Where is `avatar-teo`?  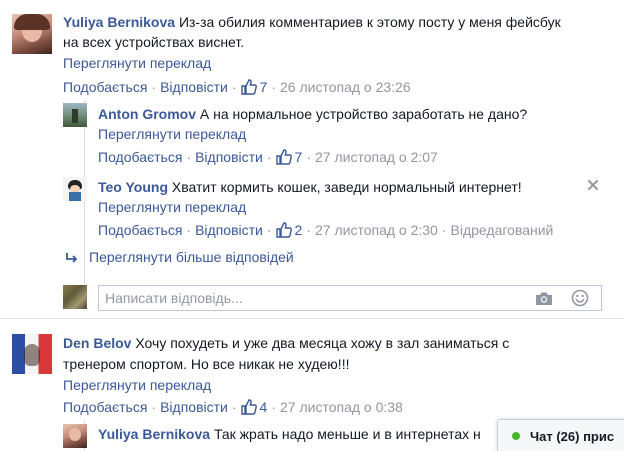
avatar-teo is located at coordinates (75, 189).